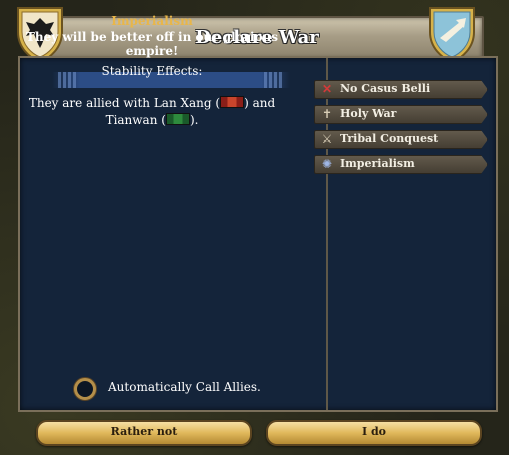 Image resolution: width=509 pixels, height=455 pixels. I want to click on cb-item-tribal-conquest: ⚔ Tribal Conquest, so click(401, 139).